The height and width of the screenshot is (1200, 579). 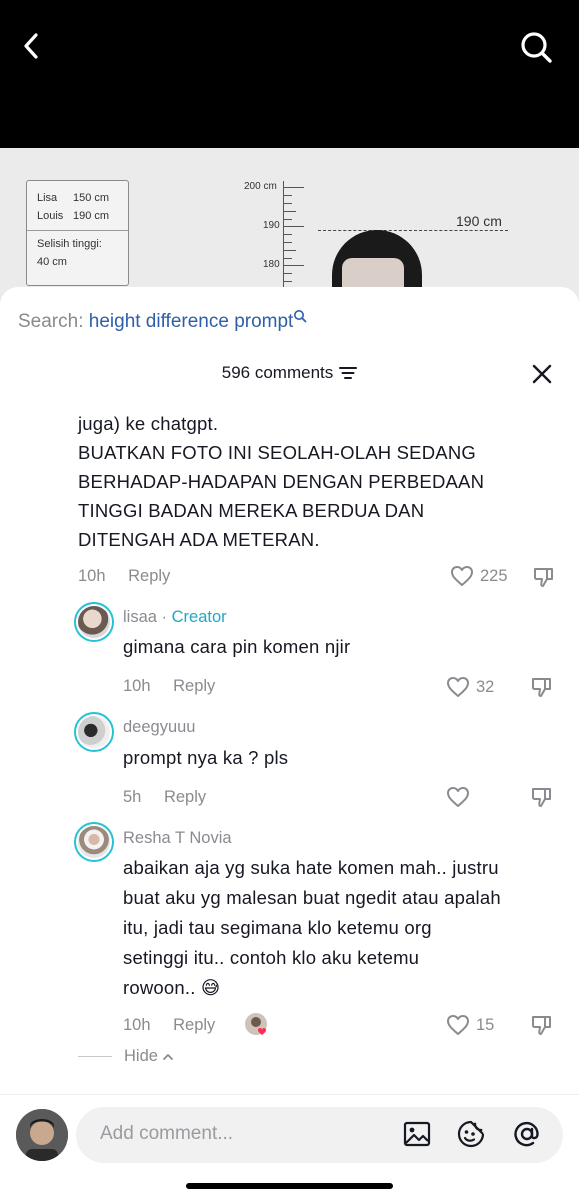 I want to click on like-button: 15, so click(x=470, y=1025).